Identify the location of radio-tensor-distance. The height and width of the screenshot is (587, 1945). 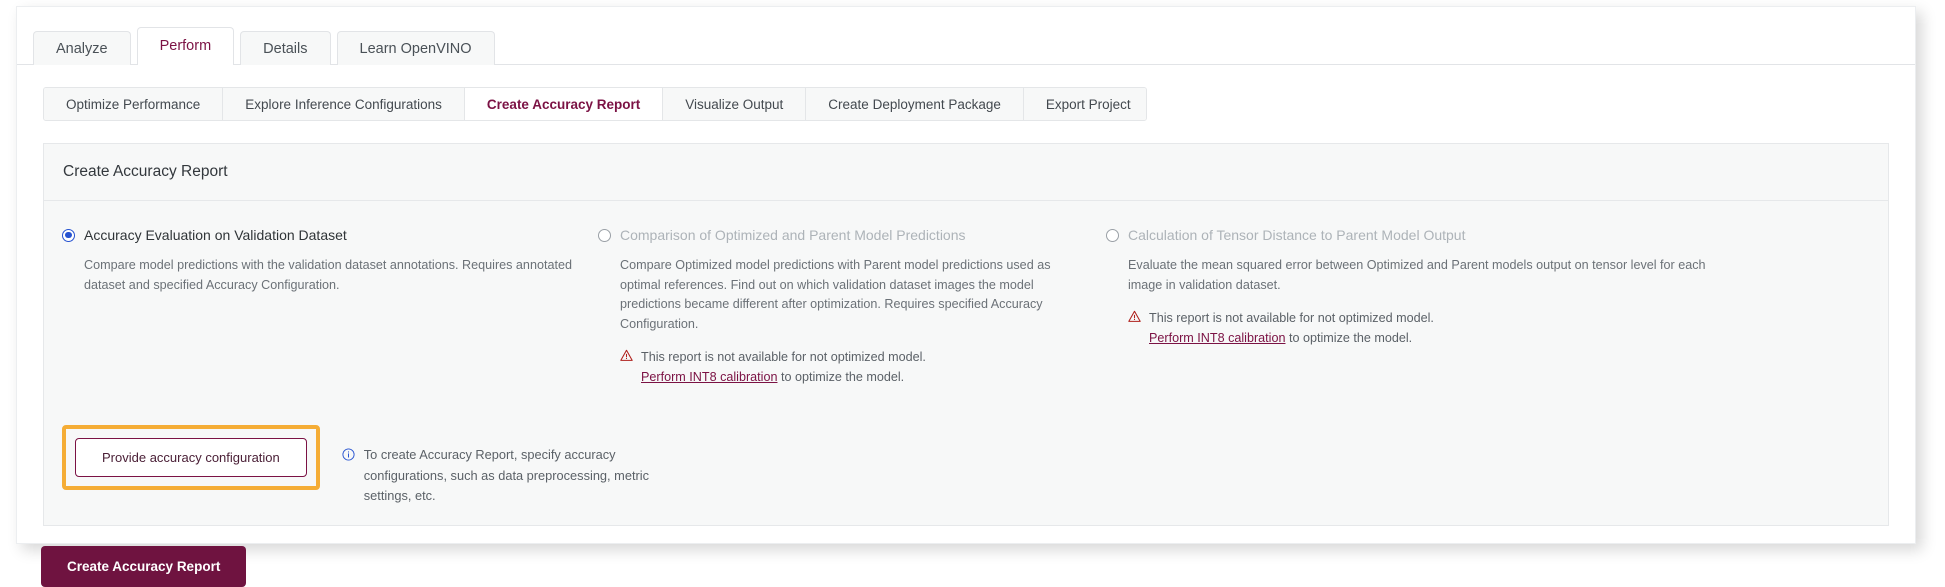
(1112, 235).